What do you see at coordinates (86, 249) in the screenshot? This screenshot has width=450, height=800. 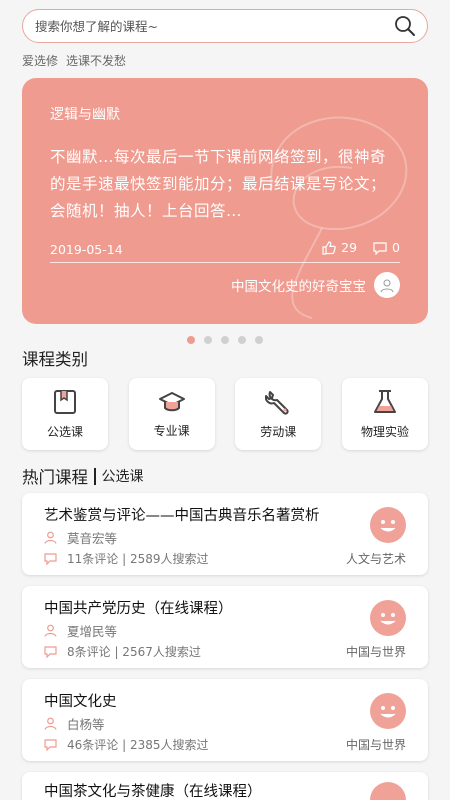 I see `banner-date: 2019-05-14` at bounding box center [86, 249].